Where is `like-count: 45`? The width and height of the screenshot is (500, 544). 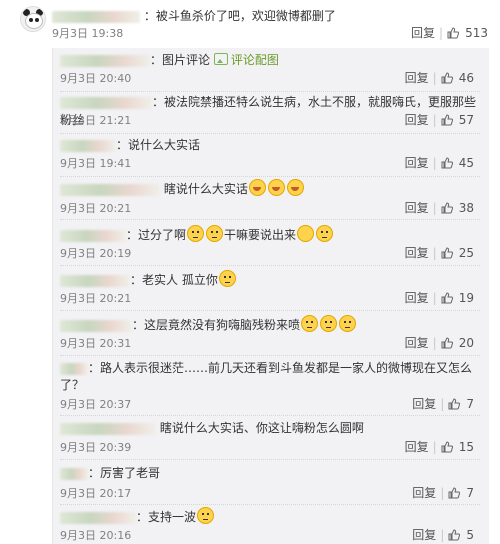 like-count: 45 is located at coordinates (466, 163).